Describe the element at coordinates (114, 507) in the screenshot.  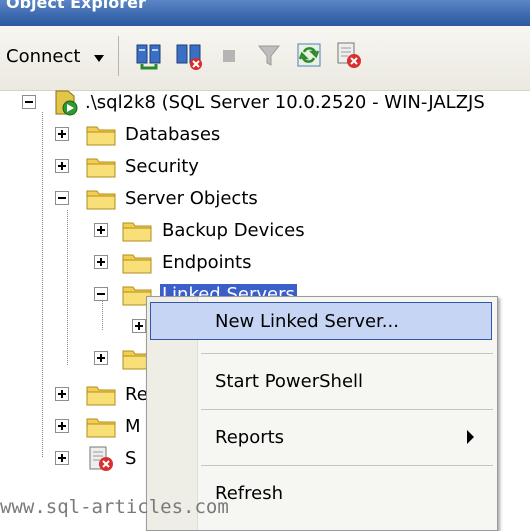
I see `watermark: www.sql-articles.com` at that location.